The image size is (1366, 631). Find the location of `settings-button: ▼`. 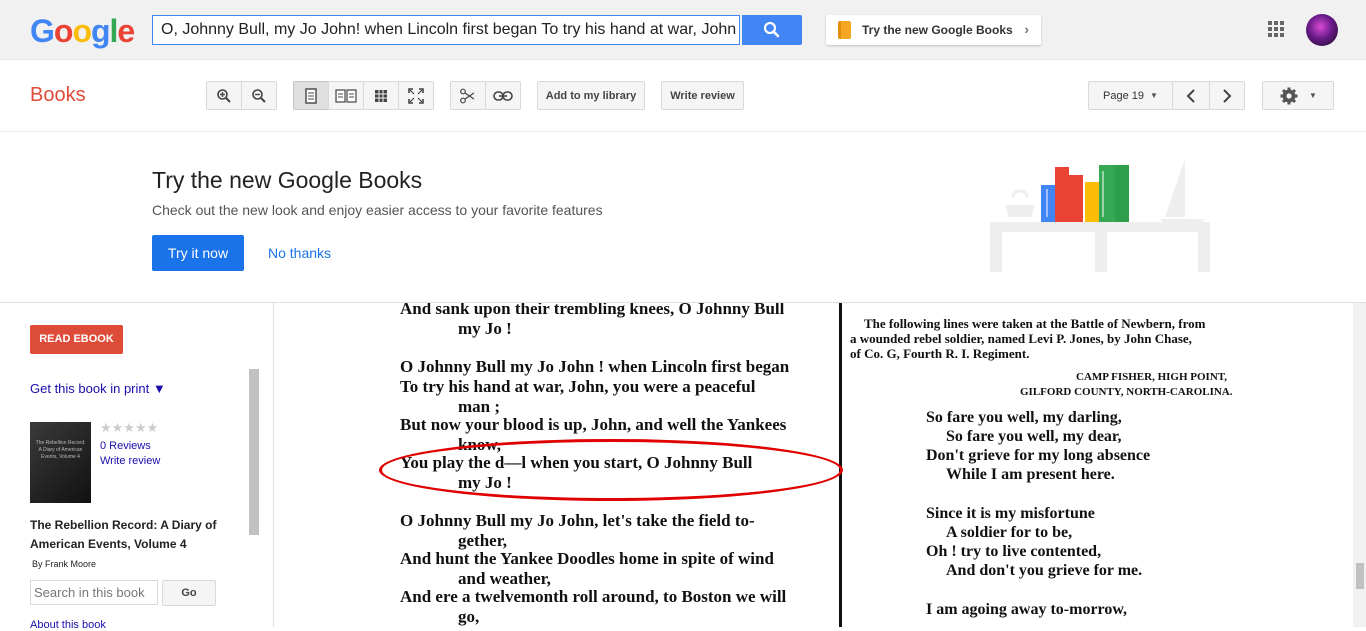

settings-button: ▼ is located at coordinates (1298, 95).